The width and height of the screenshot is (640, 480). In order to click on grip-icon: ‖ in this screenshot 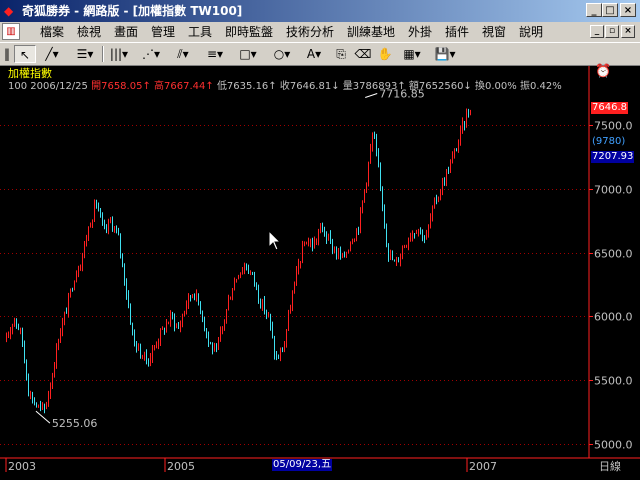, I will do `click(7, 54)`.